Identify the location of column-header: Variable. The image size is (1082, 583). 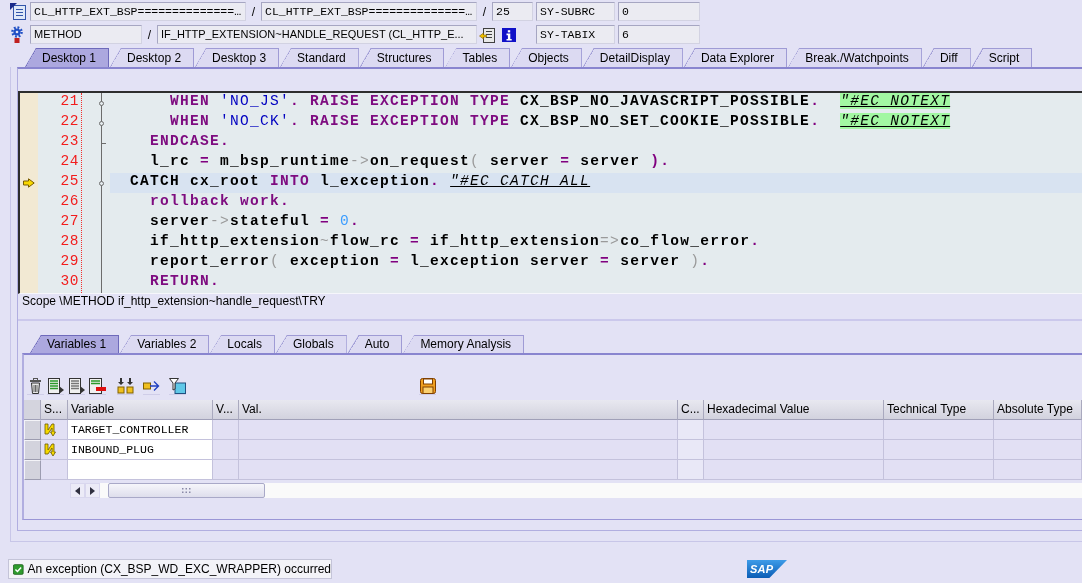
(140, 410).